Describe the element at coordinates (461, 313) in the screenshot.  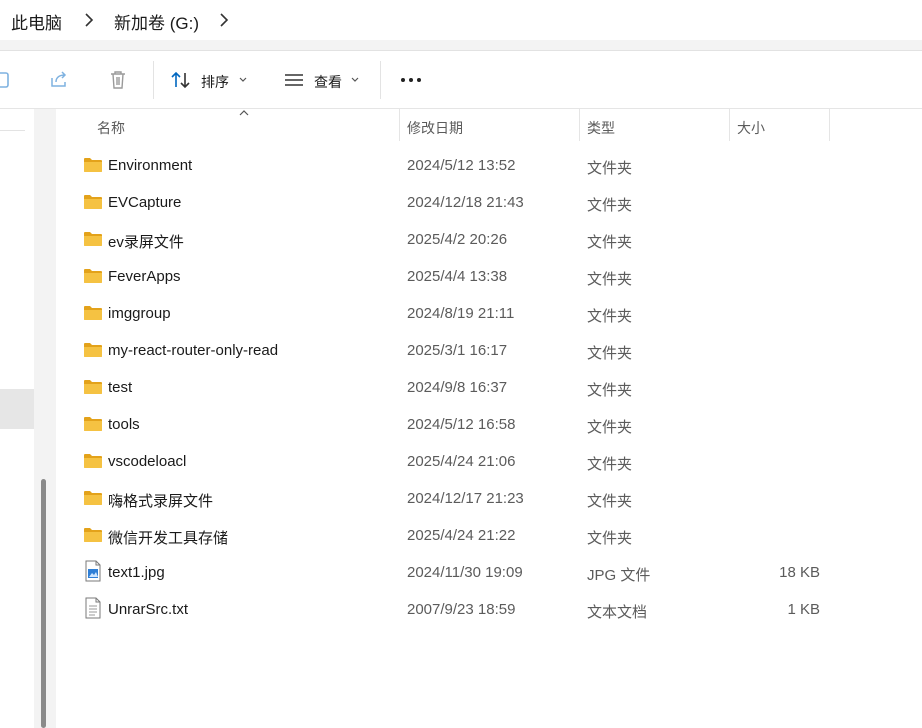
I see `file-modified-date: 2024/8/19 21:11` at that location.